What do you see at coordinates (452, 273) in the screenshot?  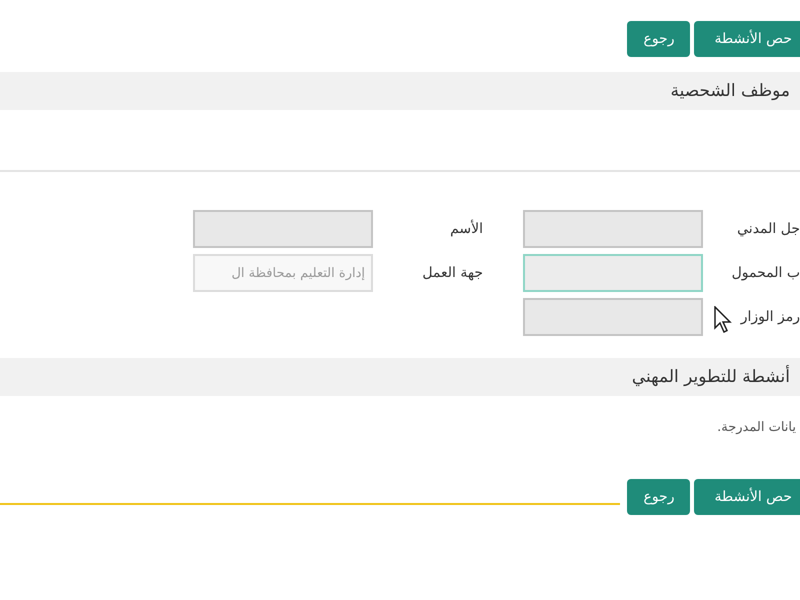 I see `field-label: جهة العمل` at bounding box center [452, 273].